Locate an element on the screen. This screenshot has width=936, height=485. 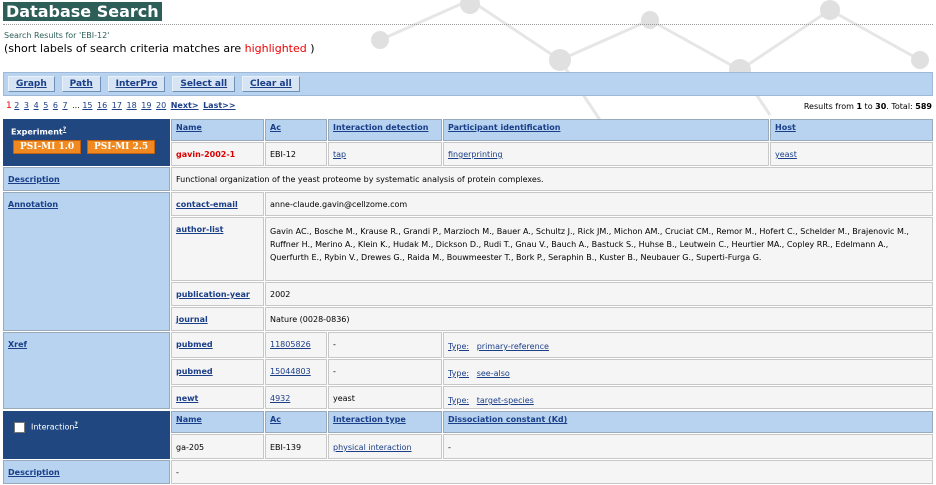
interaction-header-ac-link: Ac is located at coordinates (275, 419).